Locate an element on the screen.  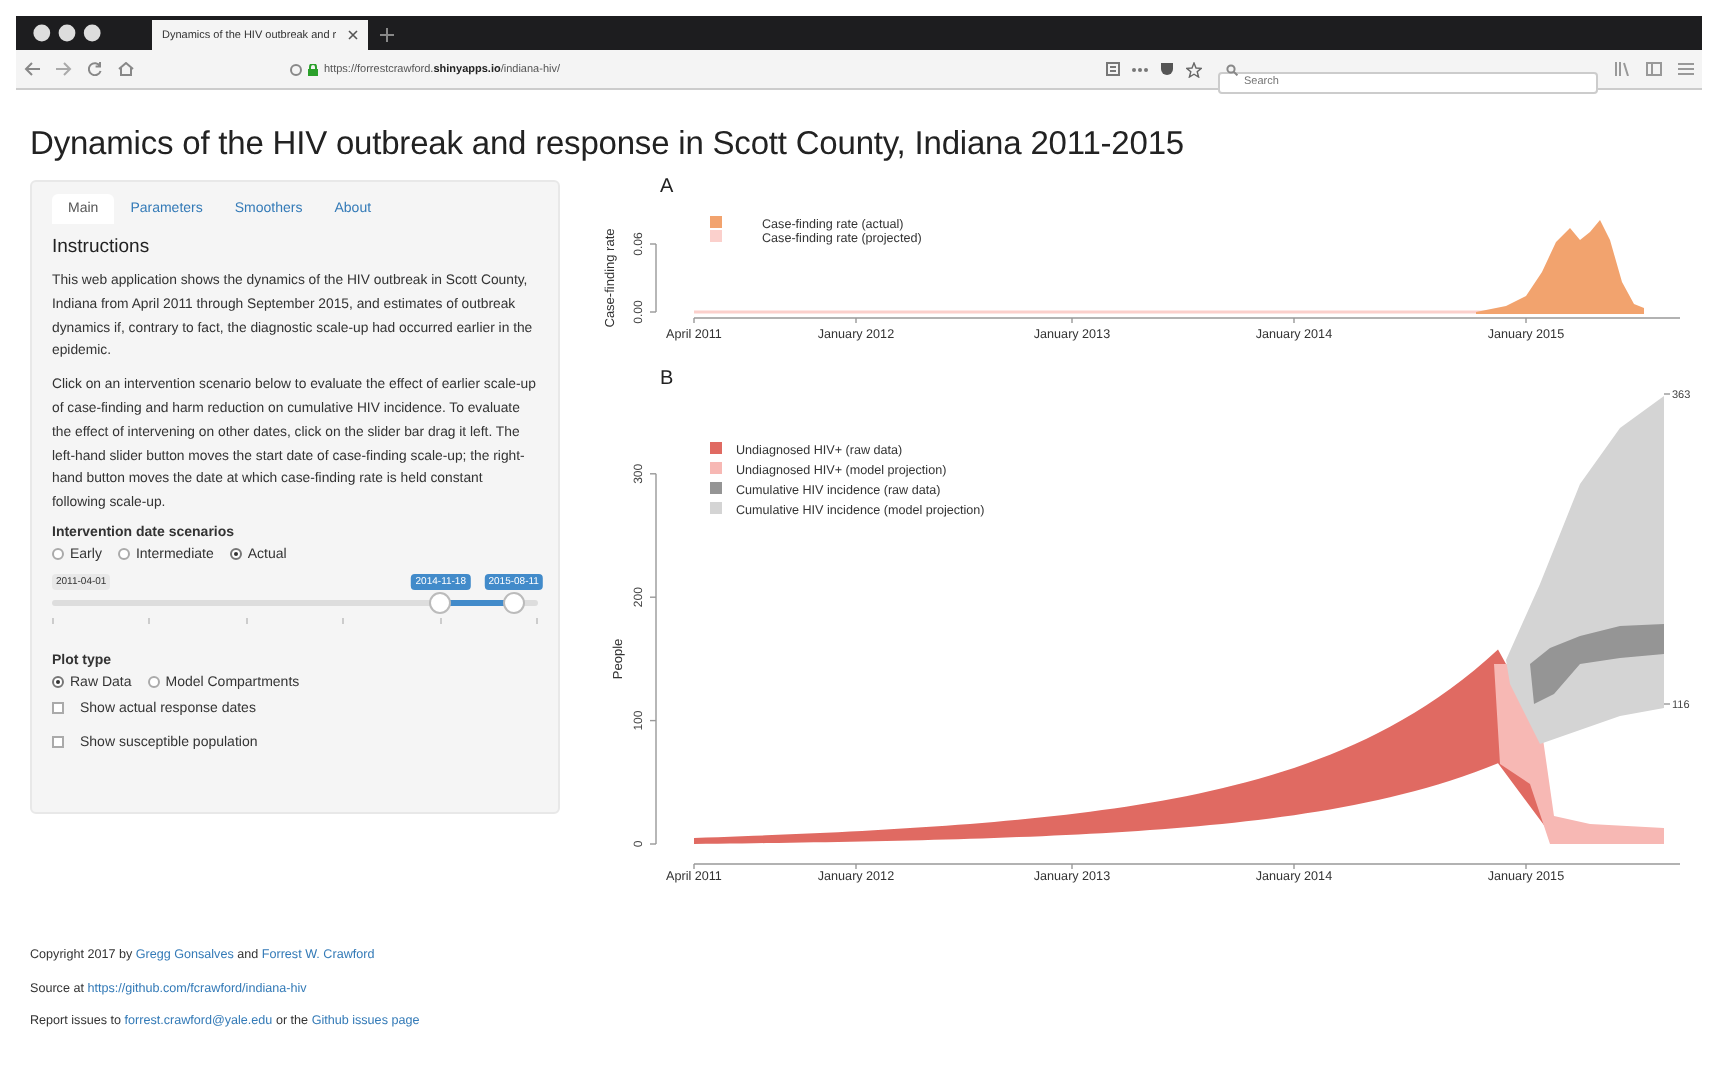
close-icon is located at coordinates (353, 35).